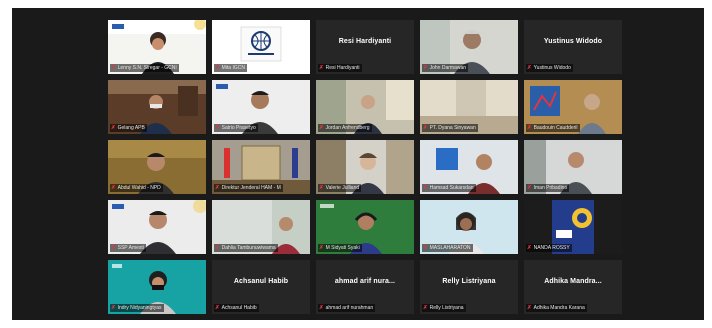 The height and width of the screenshot is (328, 712). Describe the element at coordinates (469, 227) in the screenshot. I see `participant-tile: ✗ MASLAHARATON` at that location.